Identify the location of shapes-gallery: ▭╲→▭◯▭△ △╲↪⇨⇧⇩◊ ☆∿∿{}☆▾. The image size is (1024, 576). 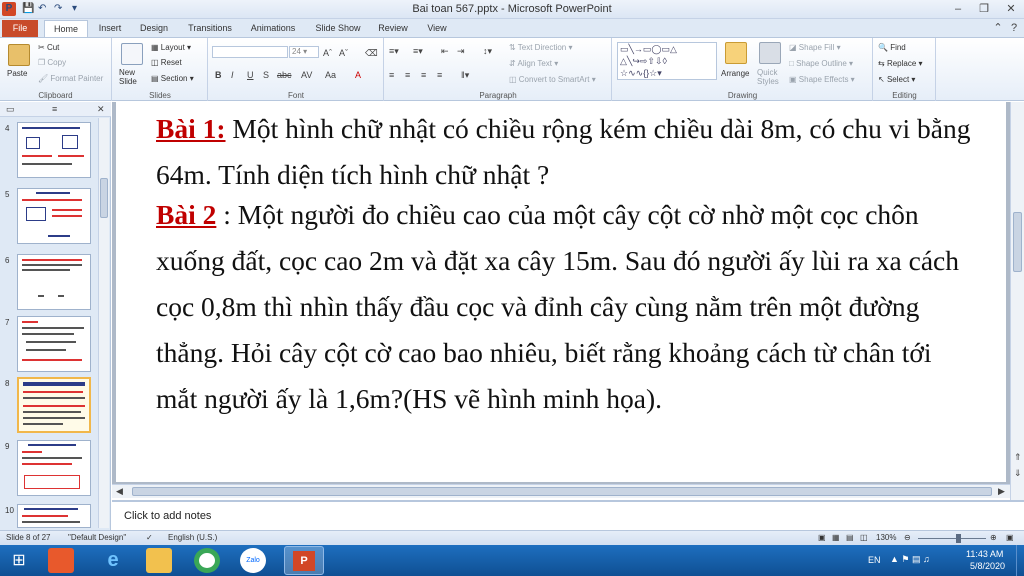
(667, 61).